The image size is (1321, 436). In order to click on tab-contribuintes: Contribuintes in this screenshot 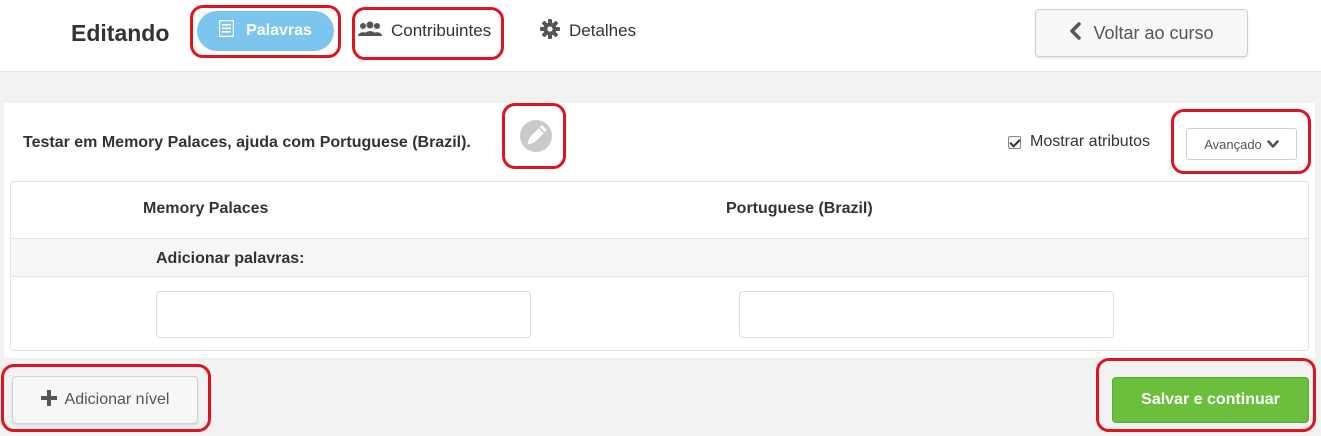, I will do `click(424, 31)`.